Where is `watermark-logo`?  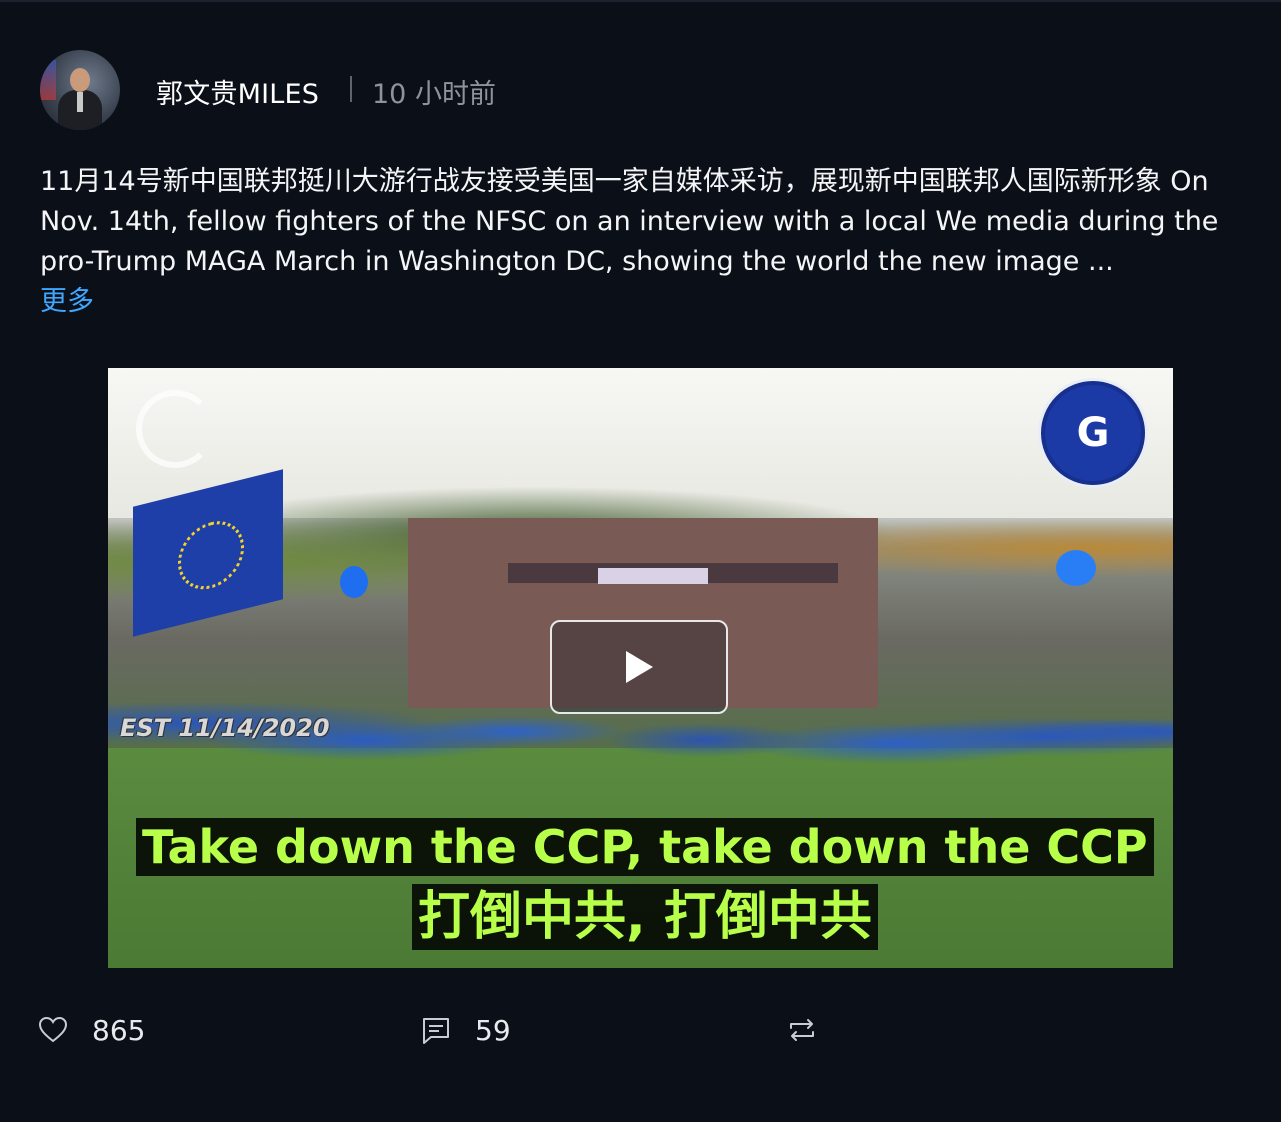 watermark-logo is located at coordinates (175, 429).